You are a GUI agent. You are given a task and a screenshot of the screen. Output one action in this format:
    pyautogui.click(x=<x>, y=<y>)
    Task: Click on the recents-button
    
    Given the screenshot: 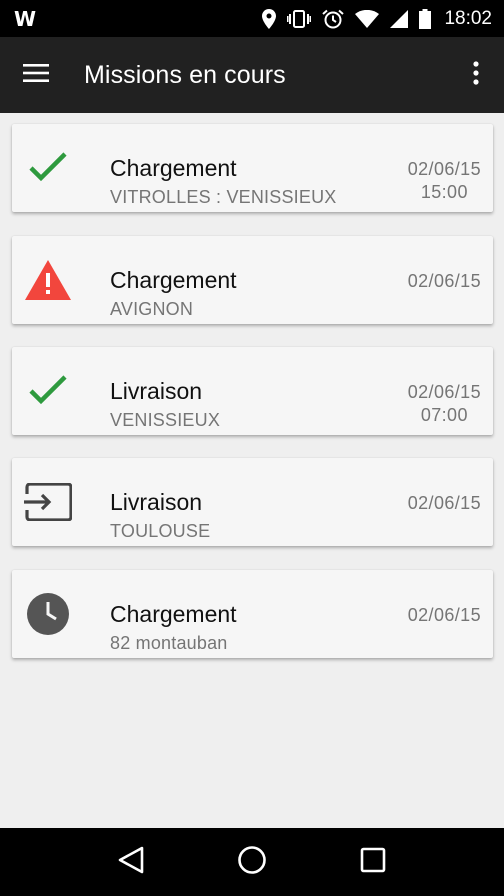 What is the action you would take?
    pyautogui.click(x=373, y=862)
    